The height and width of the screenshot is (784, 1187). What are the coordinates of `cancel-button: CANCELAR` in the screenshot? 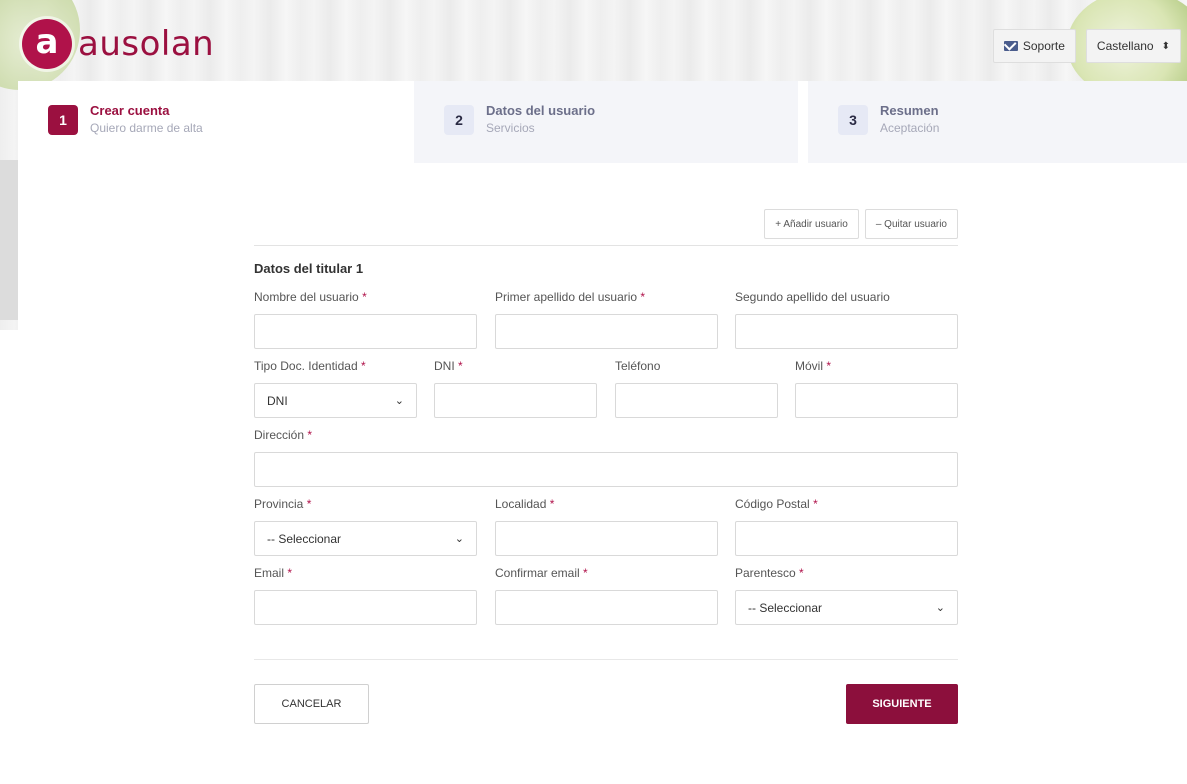 It's located at (311, 704).